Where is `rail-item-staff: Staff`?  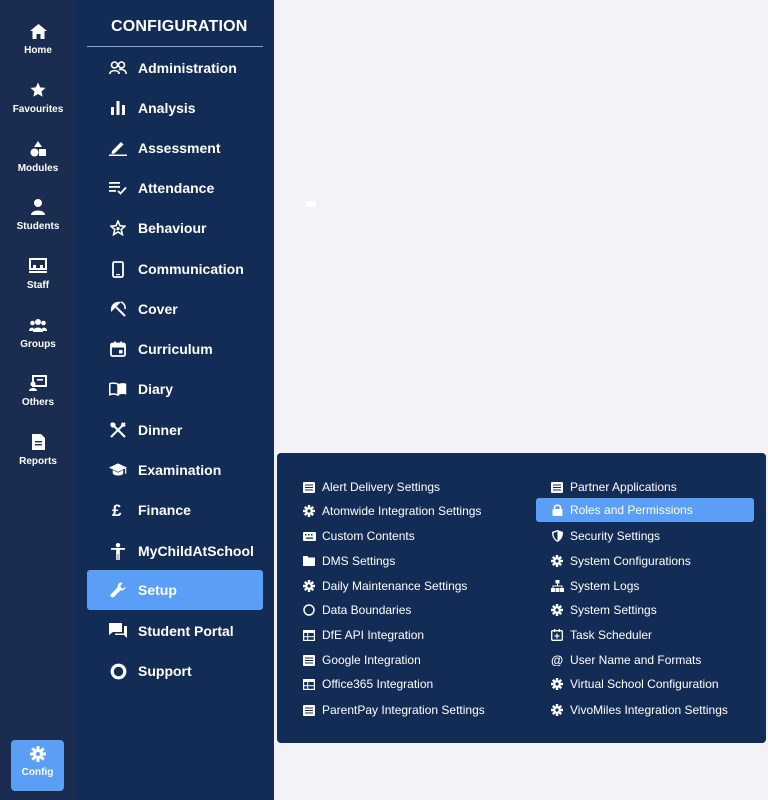 rail-item-staff: Staff is located at coordinates (38, 278).